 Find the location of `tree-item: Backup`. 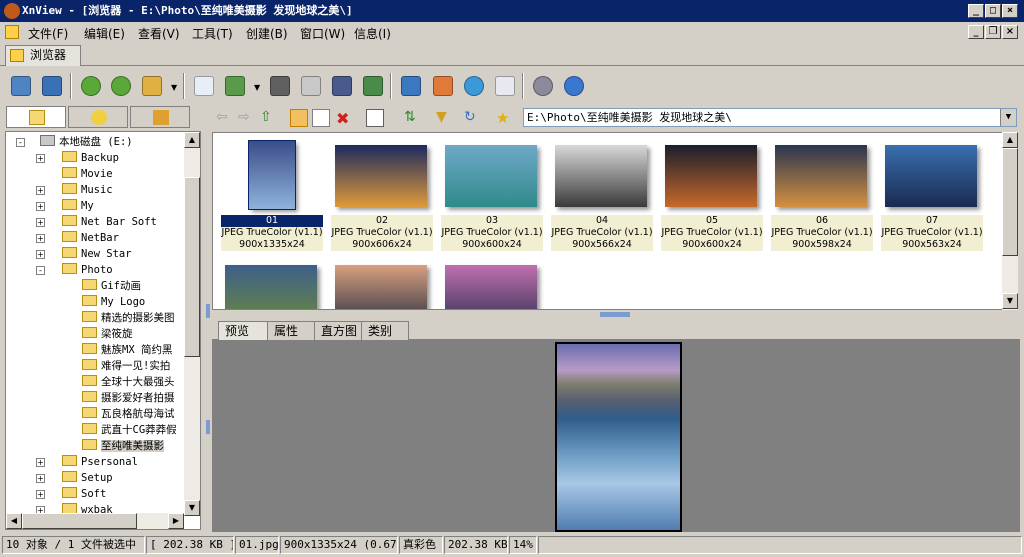

tree-item: Backup is located at coordinates (90, 158).